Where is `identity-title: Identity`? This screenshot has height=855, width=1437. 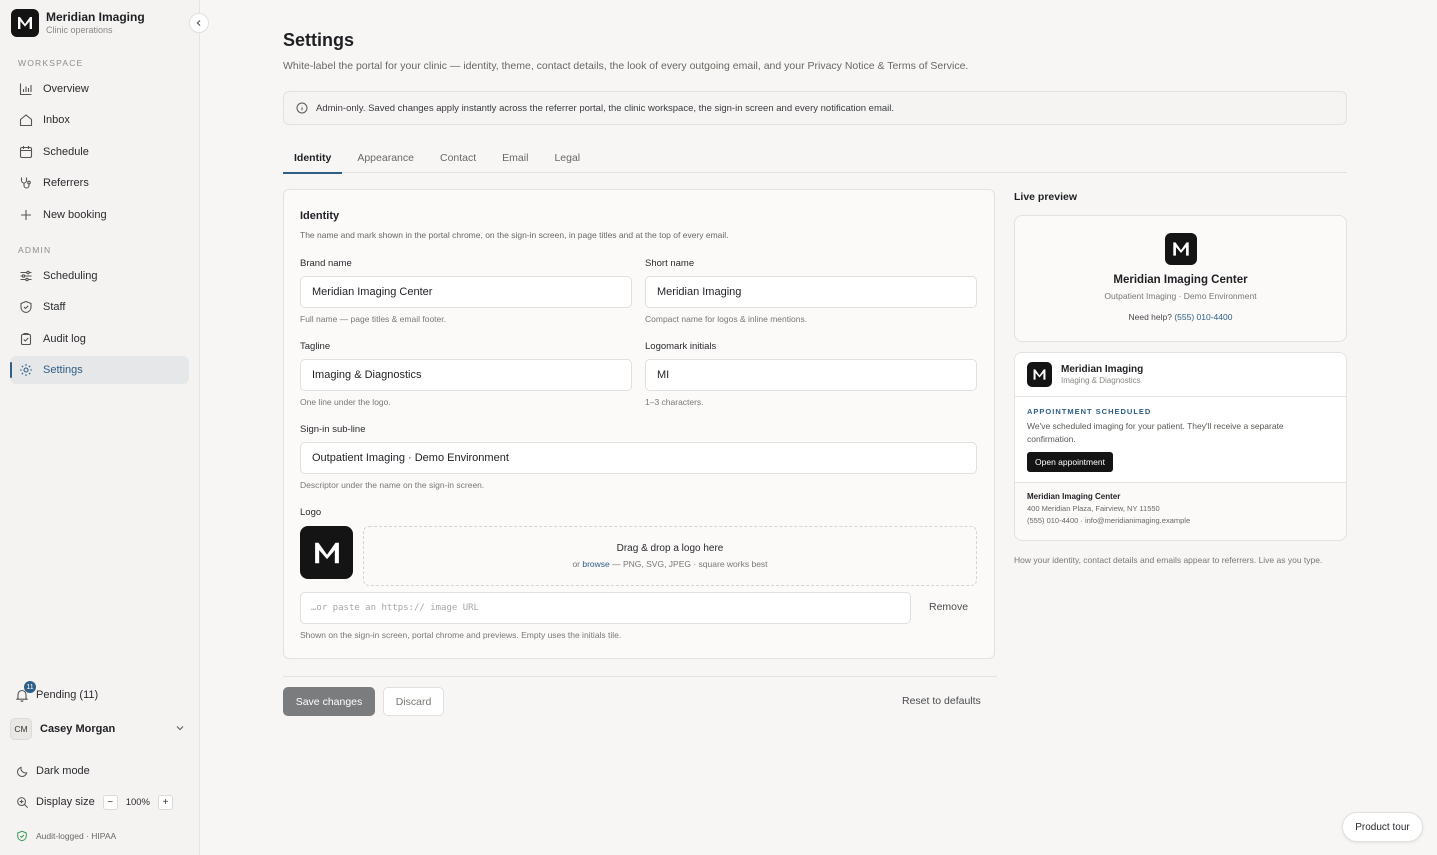 identity-title: Identity is located at coordinates (320, 216).